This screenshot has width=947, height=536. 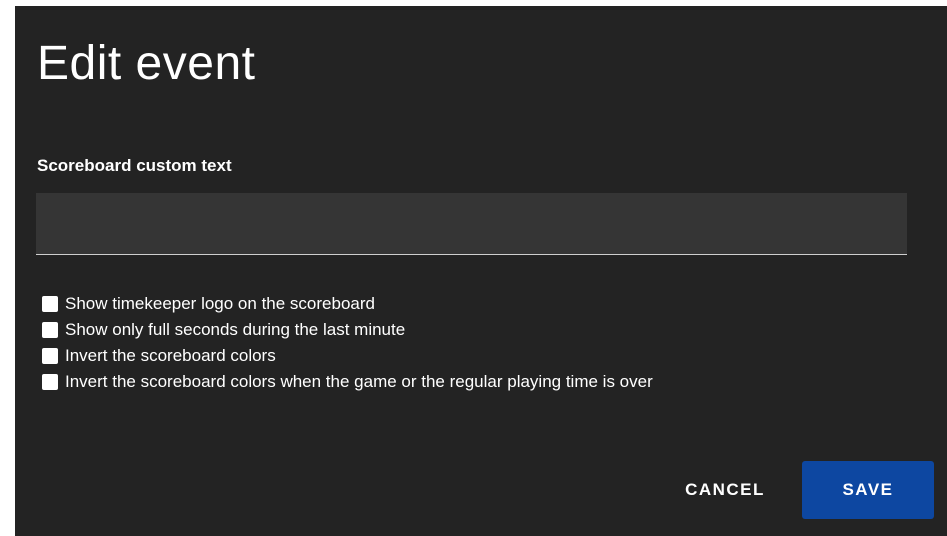 What do you see at coordinates (50, 382) in the screenshot?
I see `invert-colors-game-over-checkbox` at bounding box center [50, 382].